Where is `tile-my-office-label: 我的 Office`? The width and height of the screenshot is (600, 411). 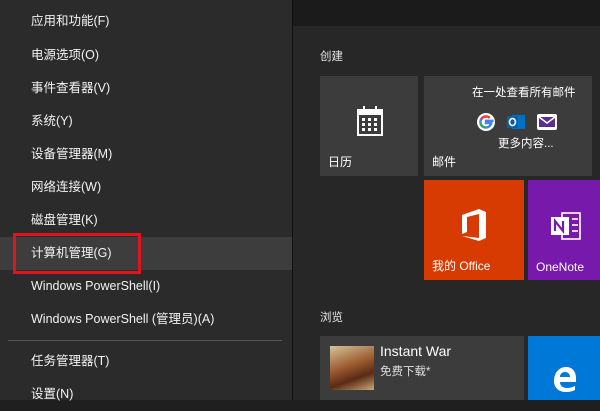 tile-my-office-label: 我的 Office is located at coordinates (461, 266).